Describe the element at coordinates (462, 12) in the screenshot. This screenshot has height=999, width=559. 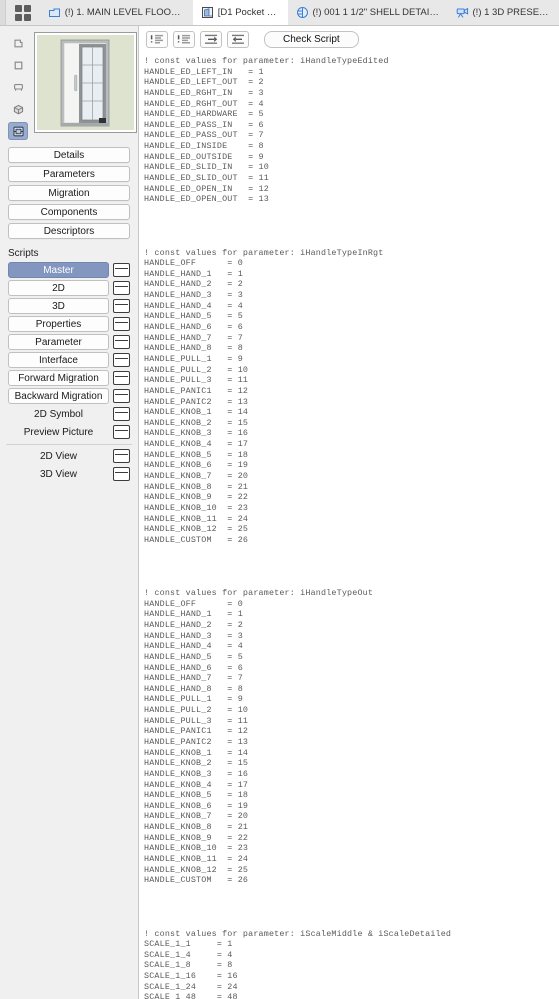
I see `perspective-icon` at that location.